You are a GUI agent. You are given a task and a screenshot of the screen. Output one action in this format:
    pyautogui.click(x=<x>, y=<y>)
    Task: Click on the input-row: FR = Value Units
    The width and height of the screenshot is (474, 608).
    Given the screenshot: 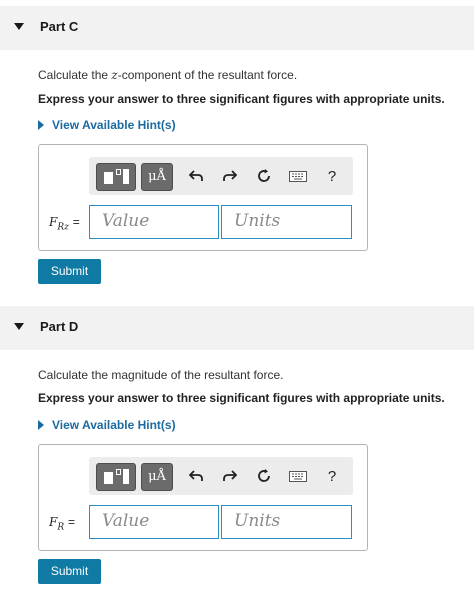 What is the action you would take?
    pyautogui.click(x=203, y=522)
    